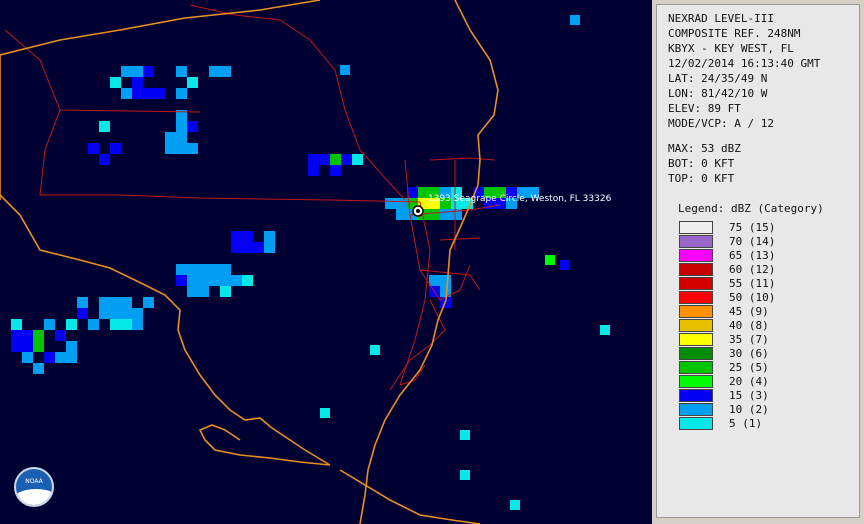 This screenshot has width=864, height=524. I want to click on legend-label: 55 (11), so click(752, 283).